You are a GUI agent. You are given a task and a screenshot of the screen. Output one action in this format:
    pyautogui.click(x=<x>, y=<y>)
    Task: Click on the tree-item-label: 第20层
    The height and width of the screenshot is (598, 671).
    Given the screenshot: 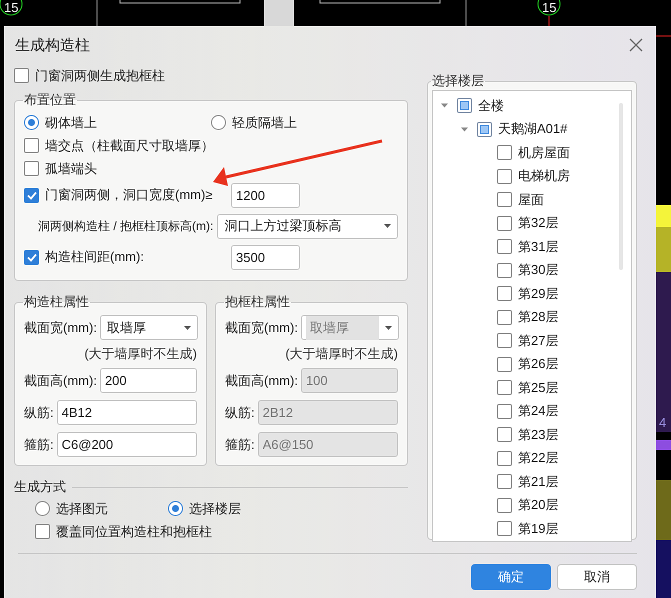 What is the action you would take?
    pyautogui.click(x=538, y=505)
    